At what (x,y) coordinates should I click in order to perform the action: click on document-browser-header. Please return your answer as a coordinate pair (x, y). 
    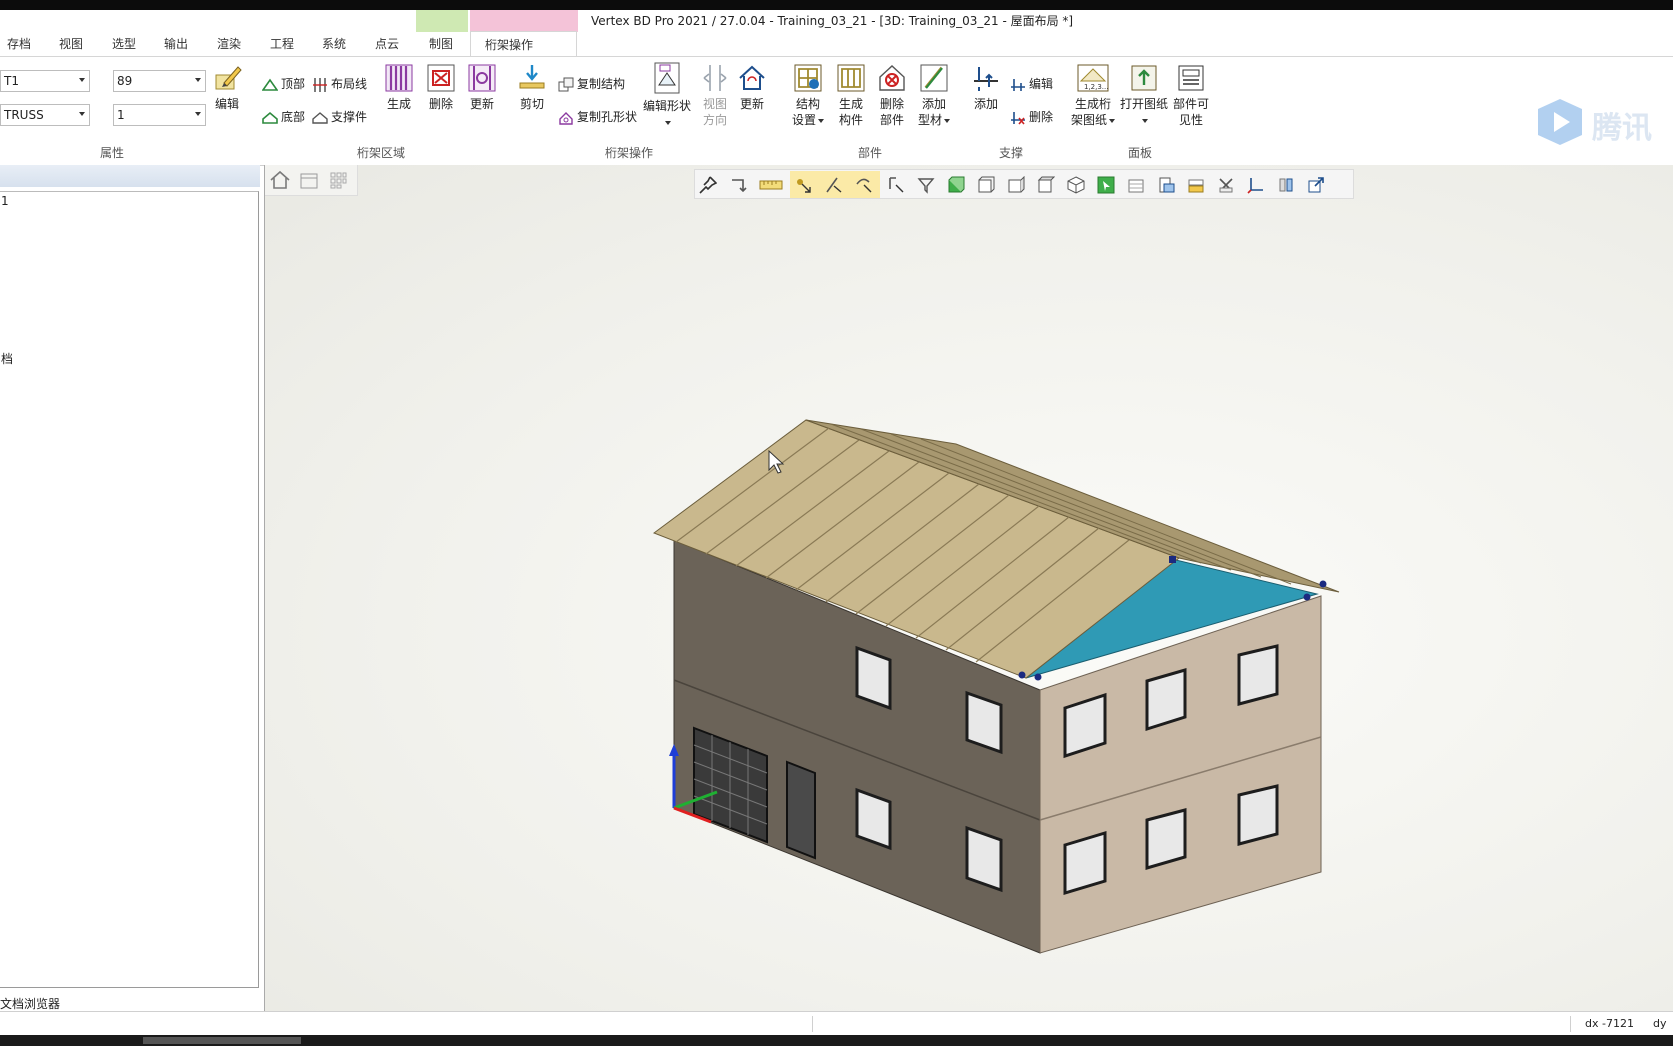
    Looking at the image, I should click on (130, 176).